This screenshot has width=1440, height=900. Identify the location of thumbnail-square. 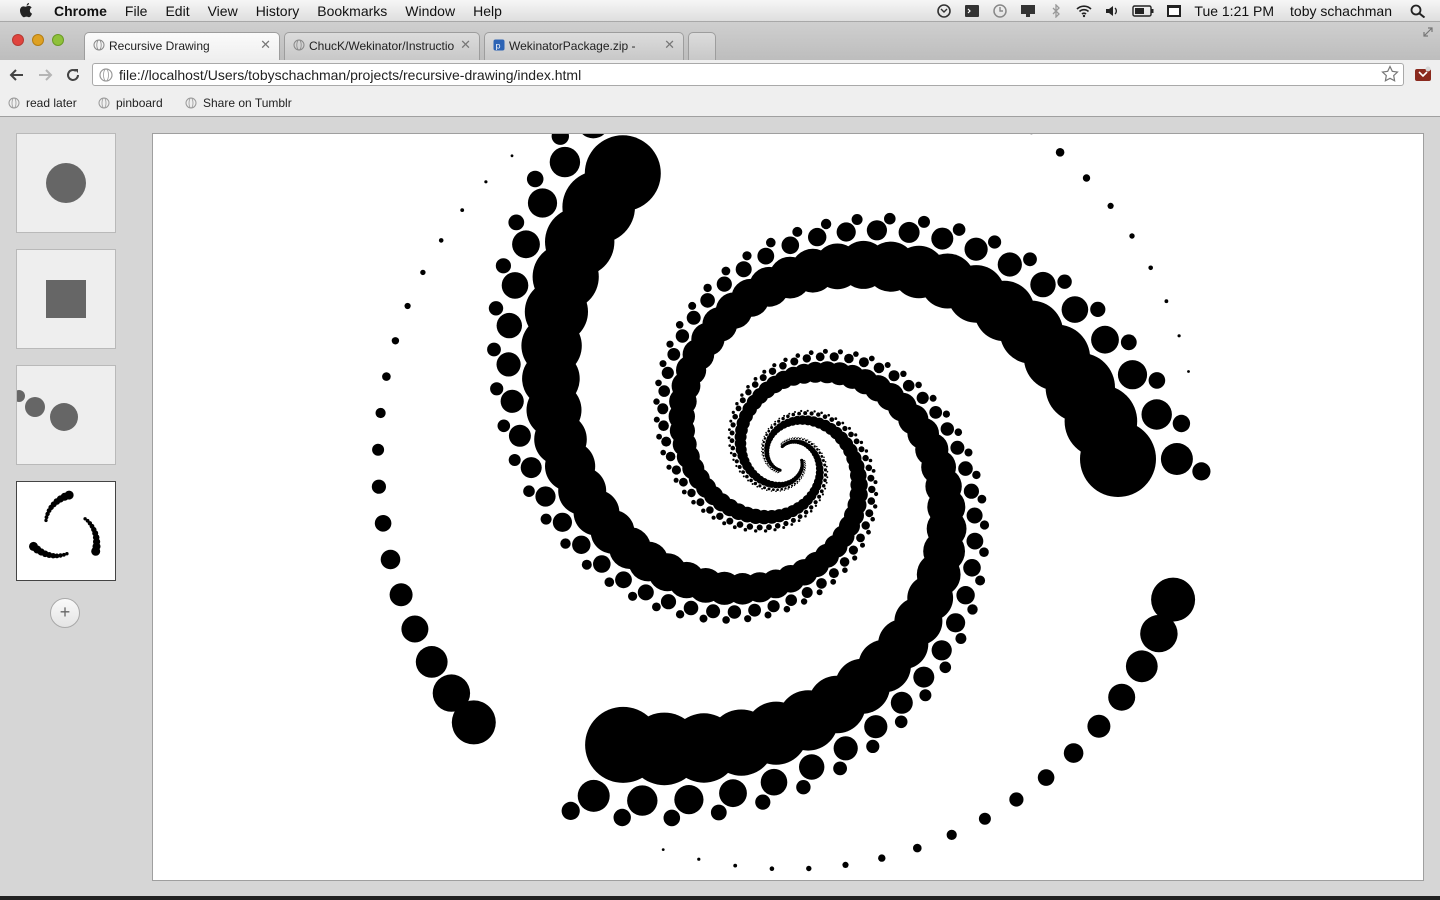
(66, 299).